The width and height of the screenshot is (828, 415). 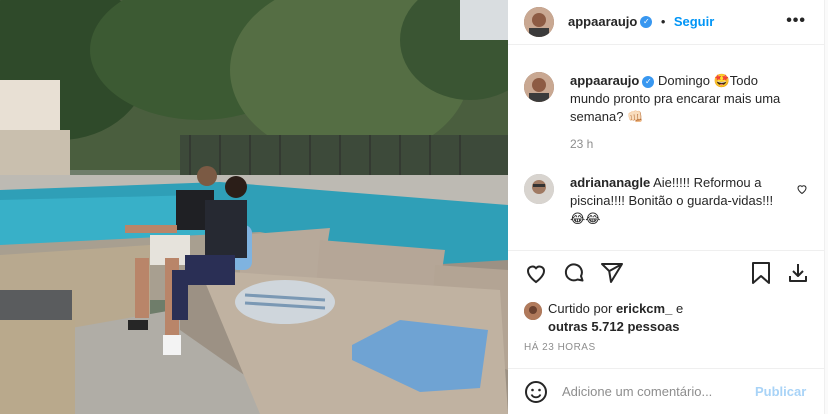 What do you see at coordinates (581, 144) in the screenshot?
I see `caption-timestamp: 23 h` at bounding box center [581, 144].